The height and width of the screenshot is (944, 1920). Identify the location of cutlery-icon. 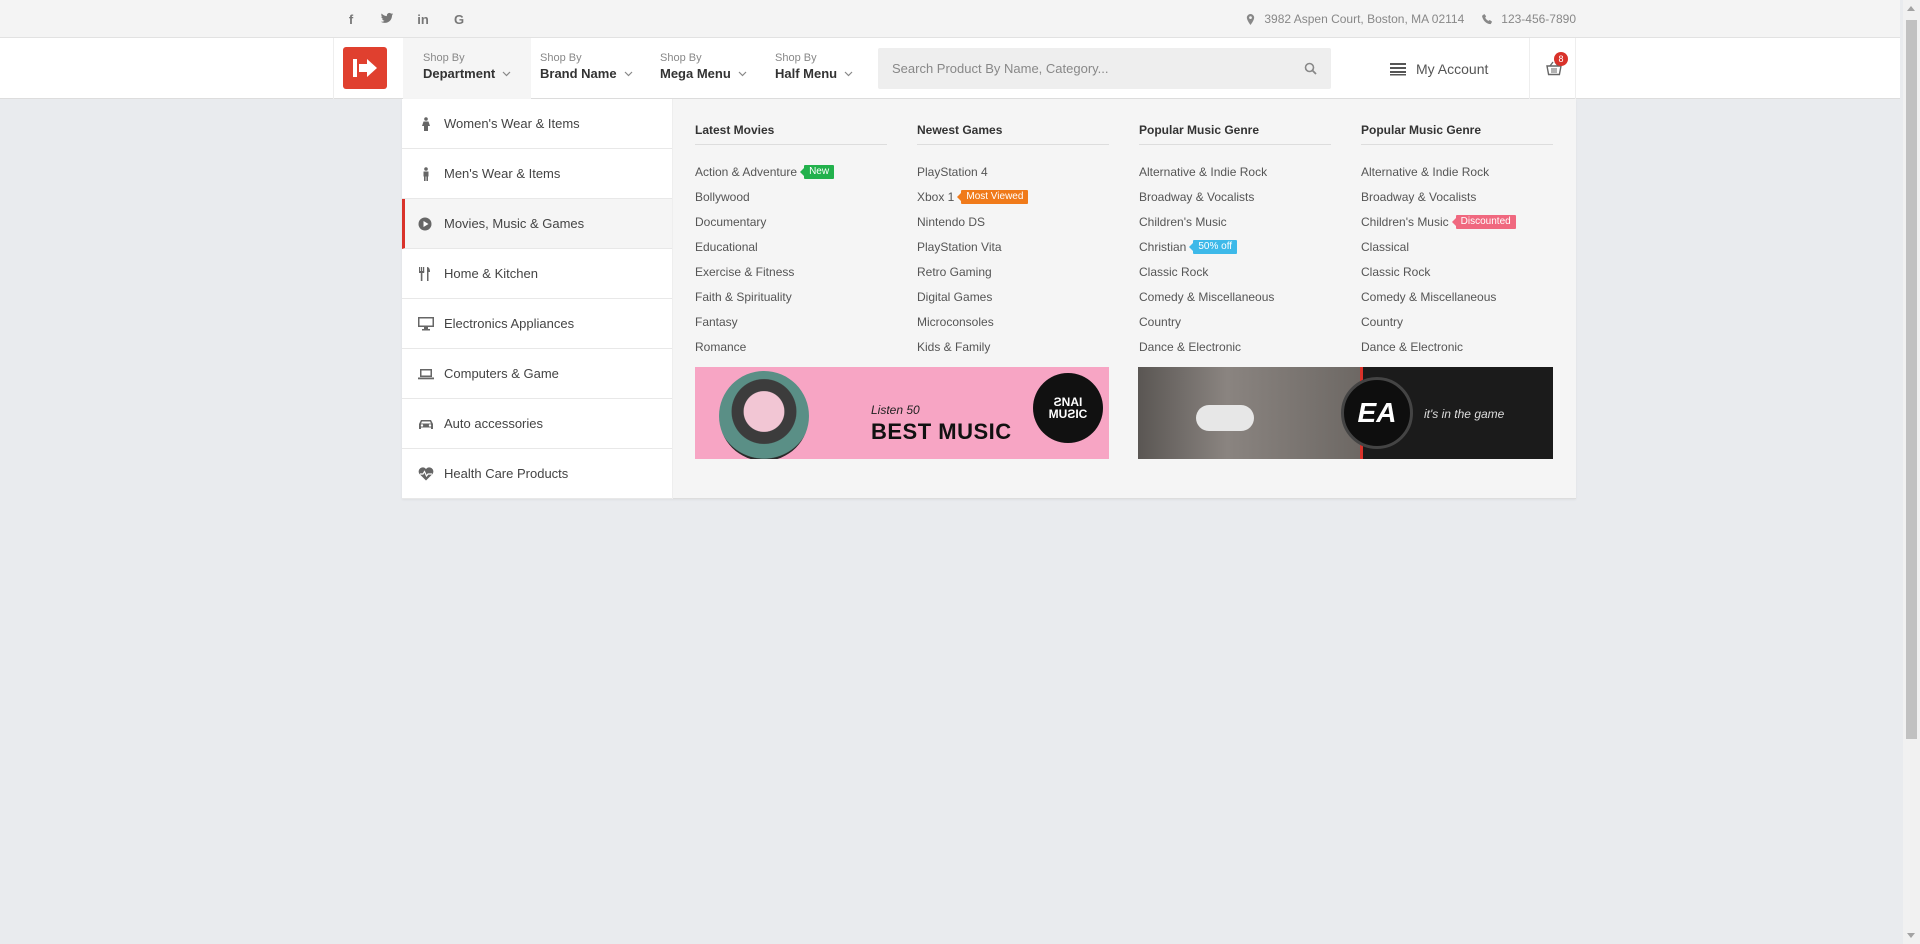
(428, 274).